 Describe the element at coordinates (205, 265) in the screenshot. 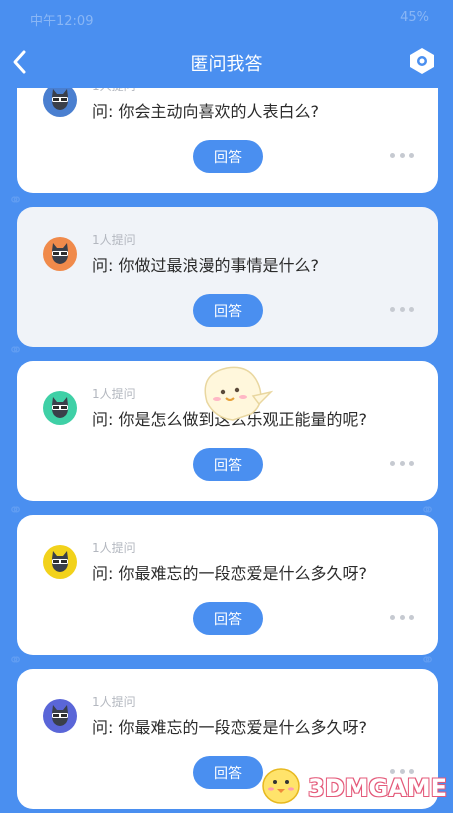

I see `question-text: 问: 你做过最浪漫的事情是什么?` at that location.